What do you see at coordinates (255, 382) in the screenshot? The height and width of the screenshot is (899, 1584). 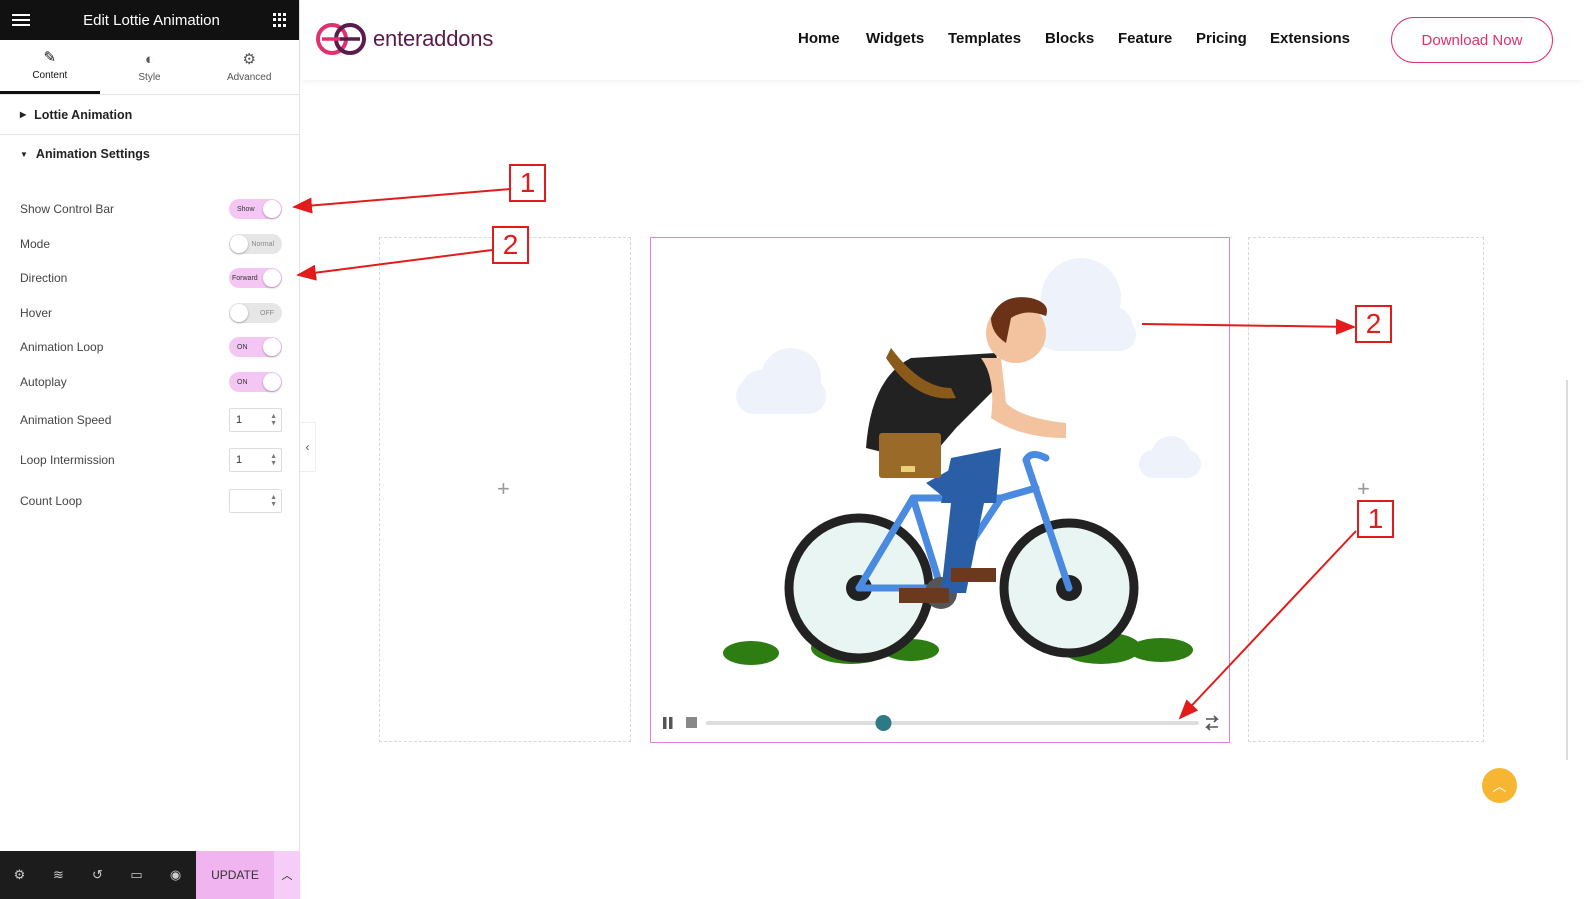 I see `autoplay-toggle: ON` at bounding box center [255, 382].